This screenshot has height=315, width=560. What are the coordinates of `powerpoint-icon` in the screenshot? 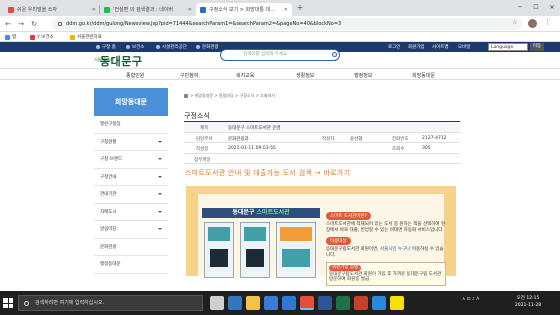 It's located at (361, 303).